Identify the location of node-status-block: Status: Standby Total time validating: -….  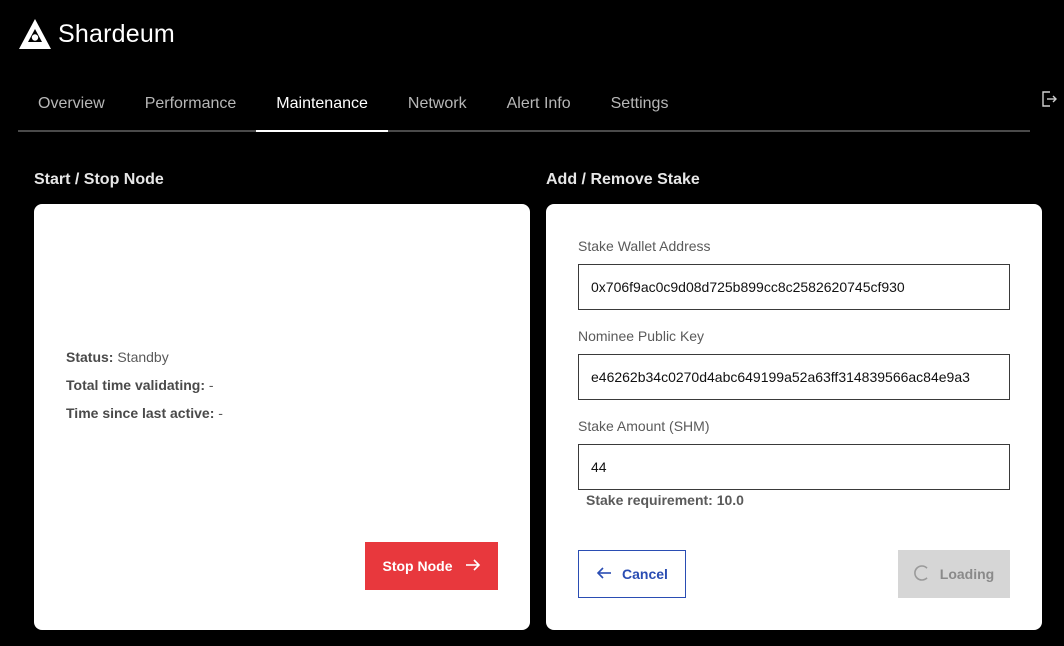
(144, 390).